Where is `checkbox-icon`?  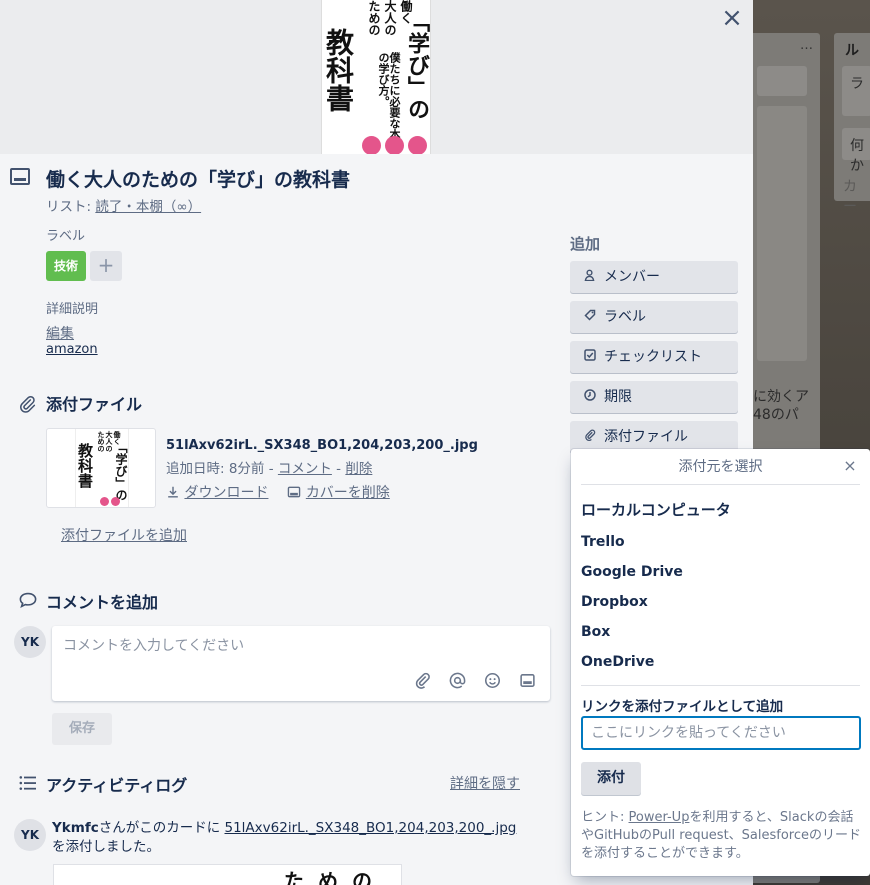
checkbox-icon is located at coordinates (591, 357).